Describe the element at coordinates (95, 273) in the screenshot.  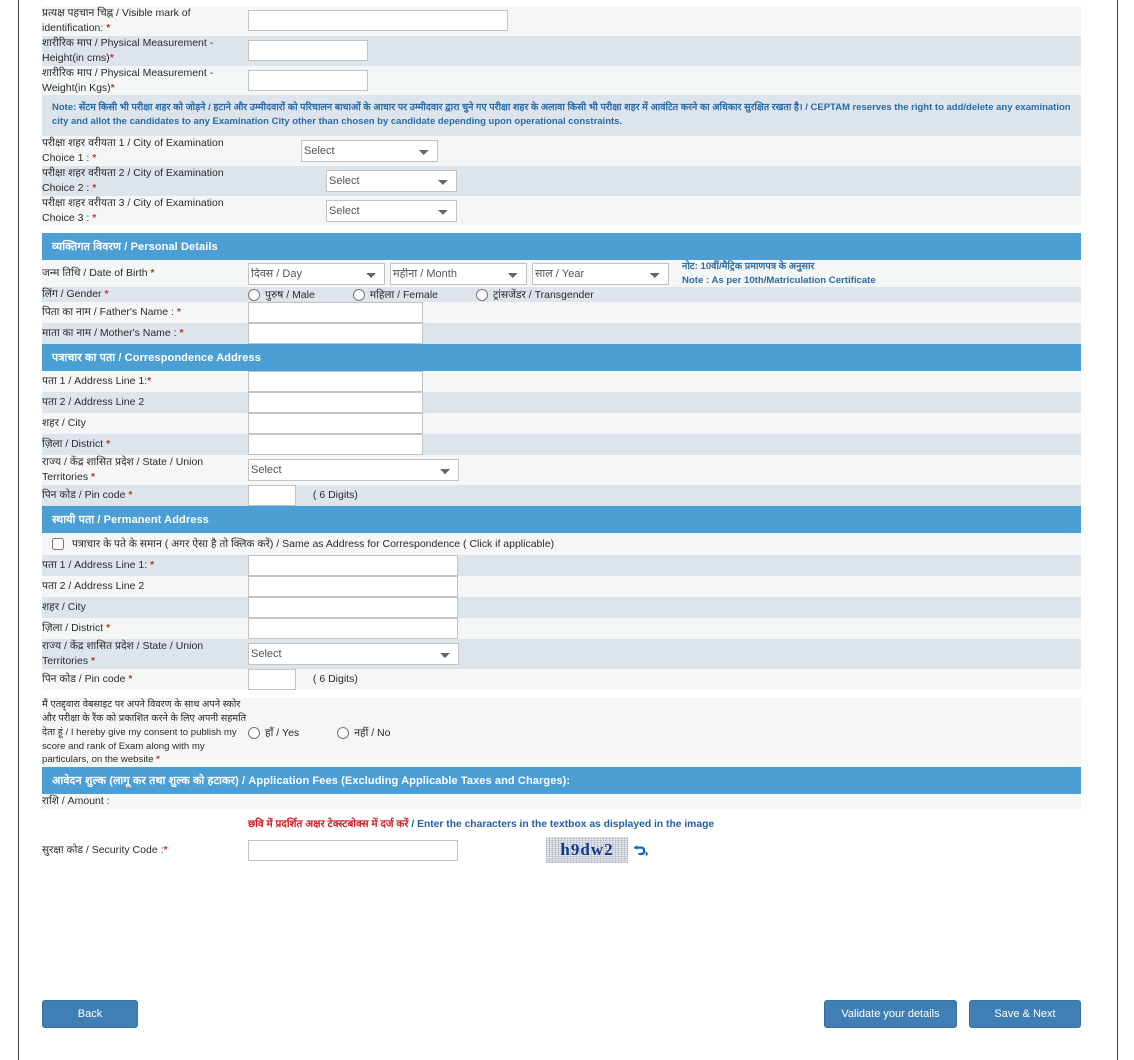
I see `label-text: जन्म तिथि / Date of Birth` at that location.